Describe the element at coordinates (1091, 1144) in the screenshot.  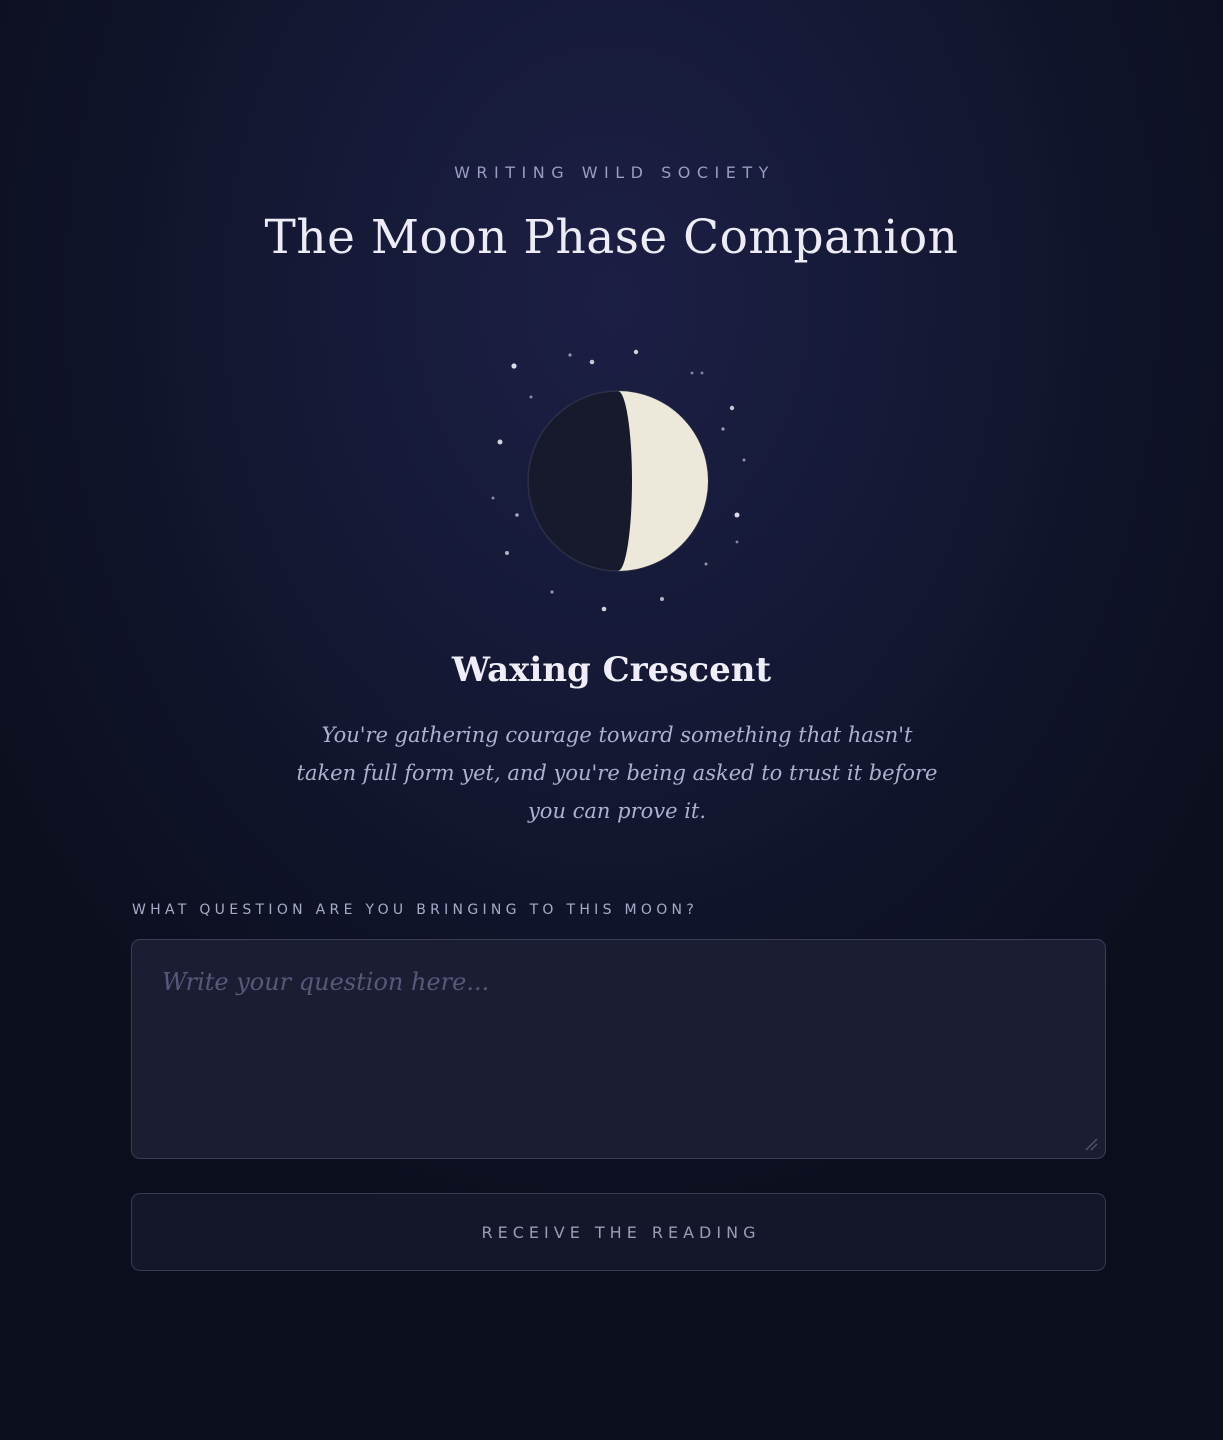
I see `resize-handle-icon` at that location.